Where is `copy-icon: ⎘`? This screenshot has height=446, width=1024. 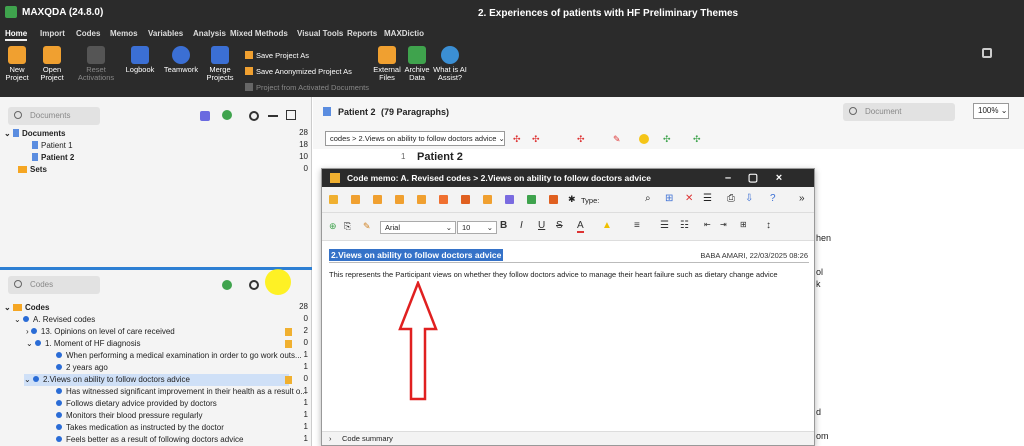
copy-icon: ⎘ is located at coordinates (347, 226).